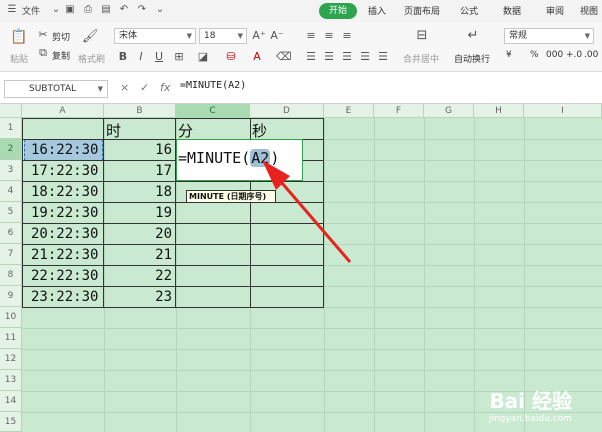 The width and height of the screenshot is (602, 432). I want to click on tab-view: 视图, so click(589, 10).